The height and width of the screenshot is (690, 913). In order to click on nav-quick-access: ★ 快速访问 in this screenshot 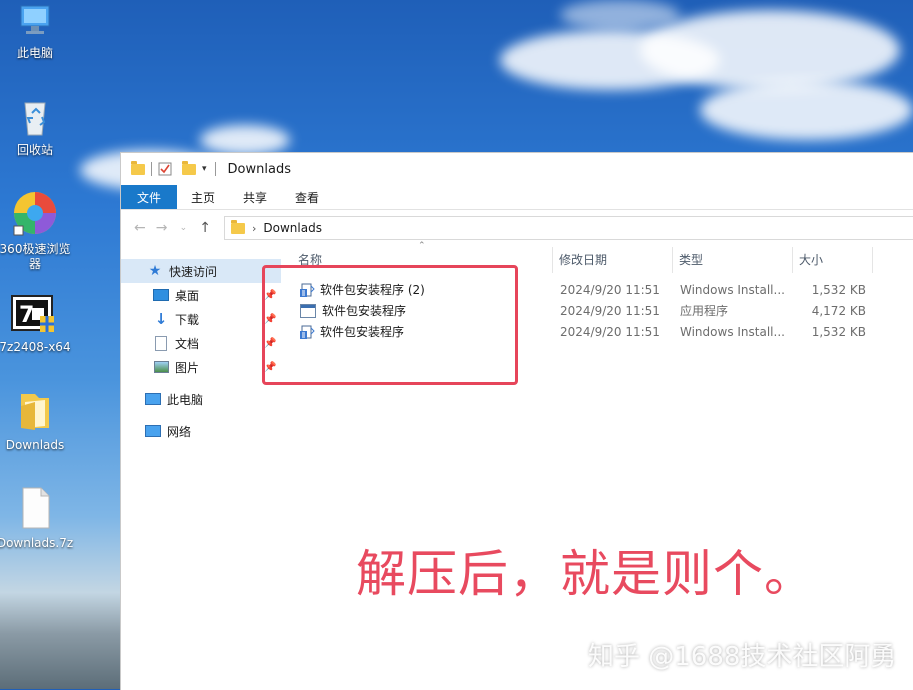, I will do `click(201, 271)`.